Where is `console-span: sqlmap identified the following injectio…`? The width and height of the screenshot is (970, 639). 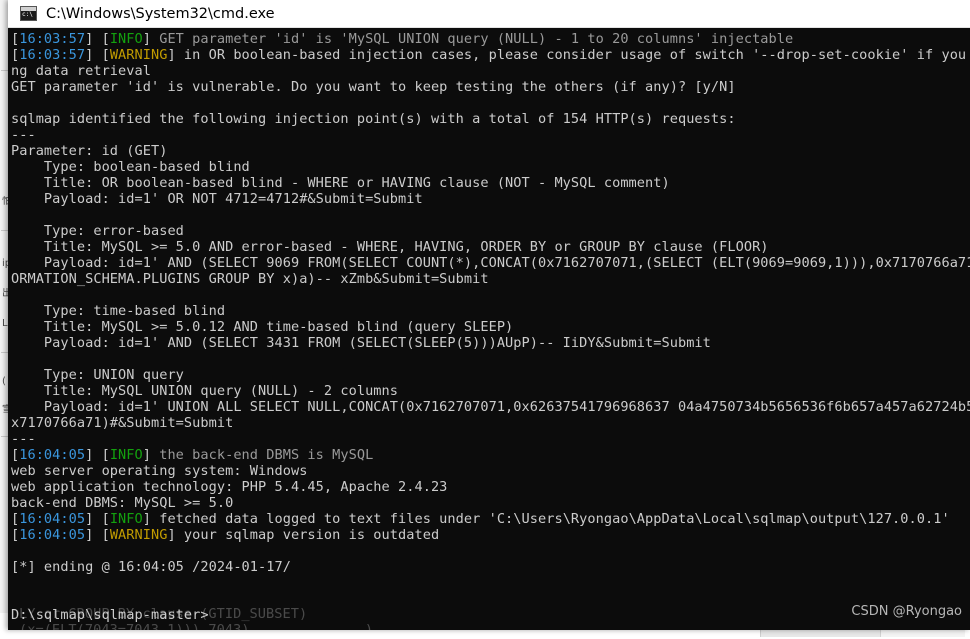
console-span: sqlmap identified the following injectio… is located at coordinates (373, 119).